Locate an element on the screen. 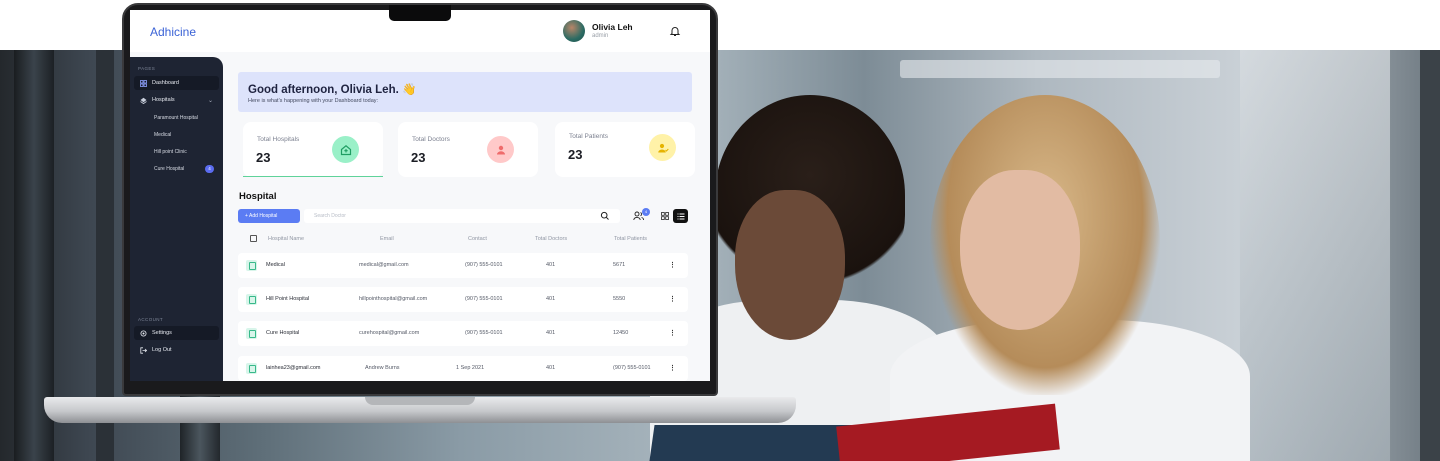 The width and height of the screenshot is (1440, 461). cell-patients: 5671 is located at coordinates (619, 265).